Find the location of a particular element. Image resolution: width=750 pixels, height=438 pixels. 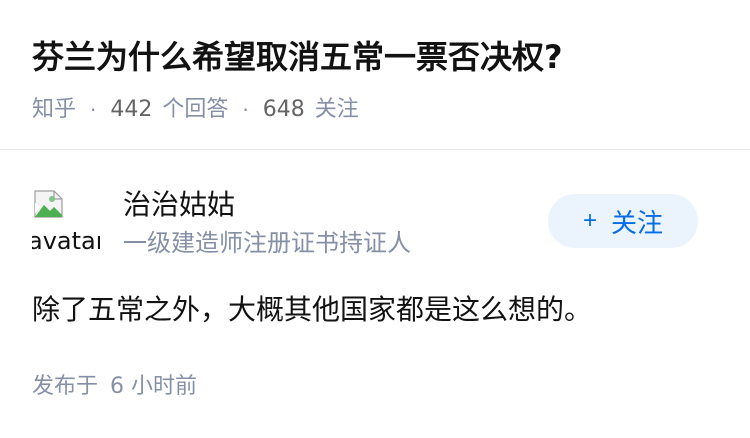

published-label: 发布于 is located at coordinates (65, 386).